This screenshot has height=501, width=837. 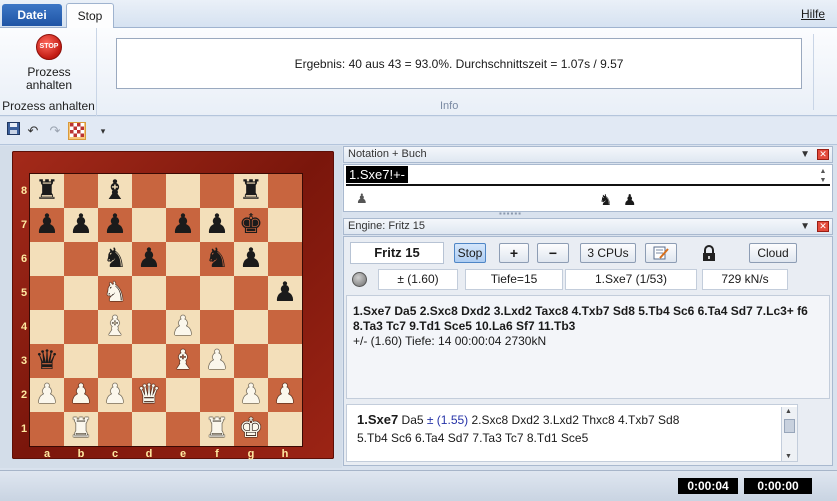 I want to click on chessboard-icon, so click(x=77, y=131).